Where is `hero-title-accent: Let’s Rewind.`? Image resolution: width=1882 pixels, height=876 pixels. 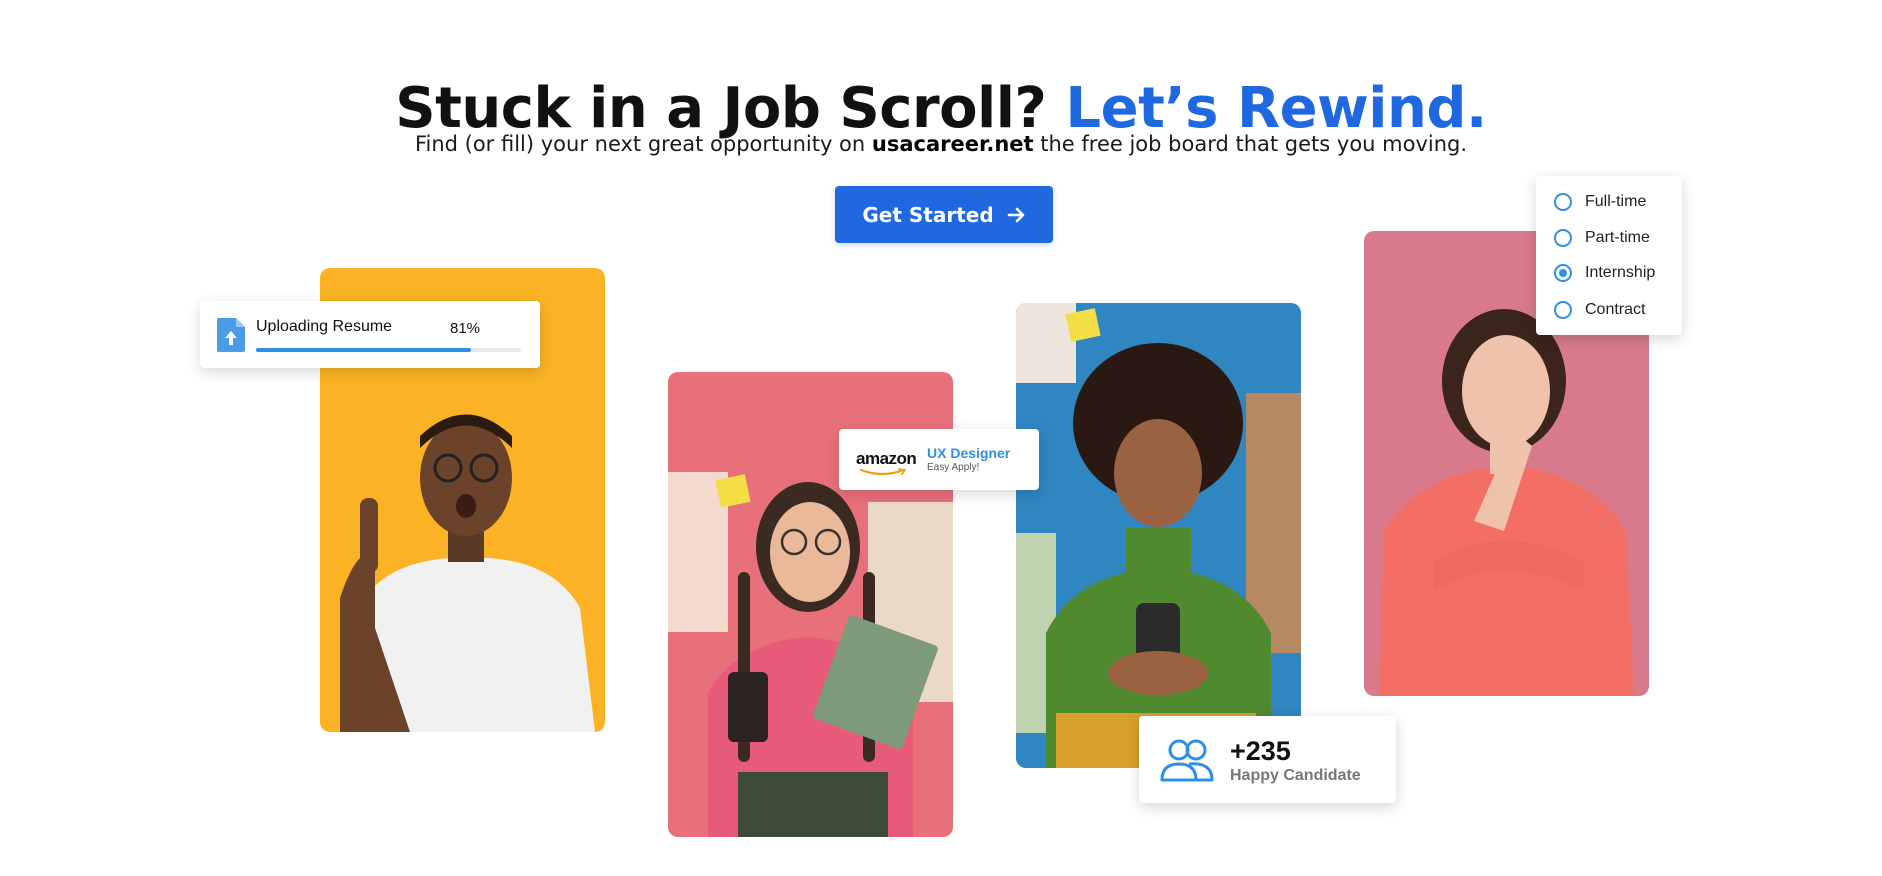
hero-title-accent: Let’s Rewind. is located at coordinates (1276, 108).